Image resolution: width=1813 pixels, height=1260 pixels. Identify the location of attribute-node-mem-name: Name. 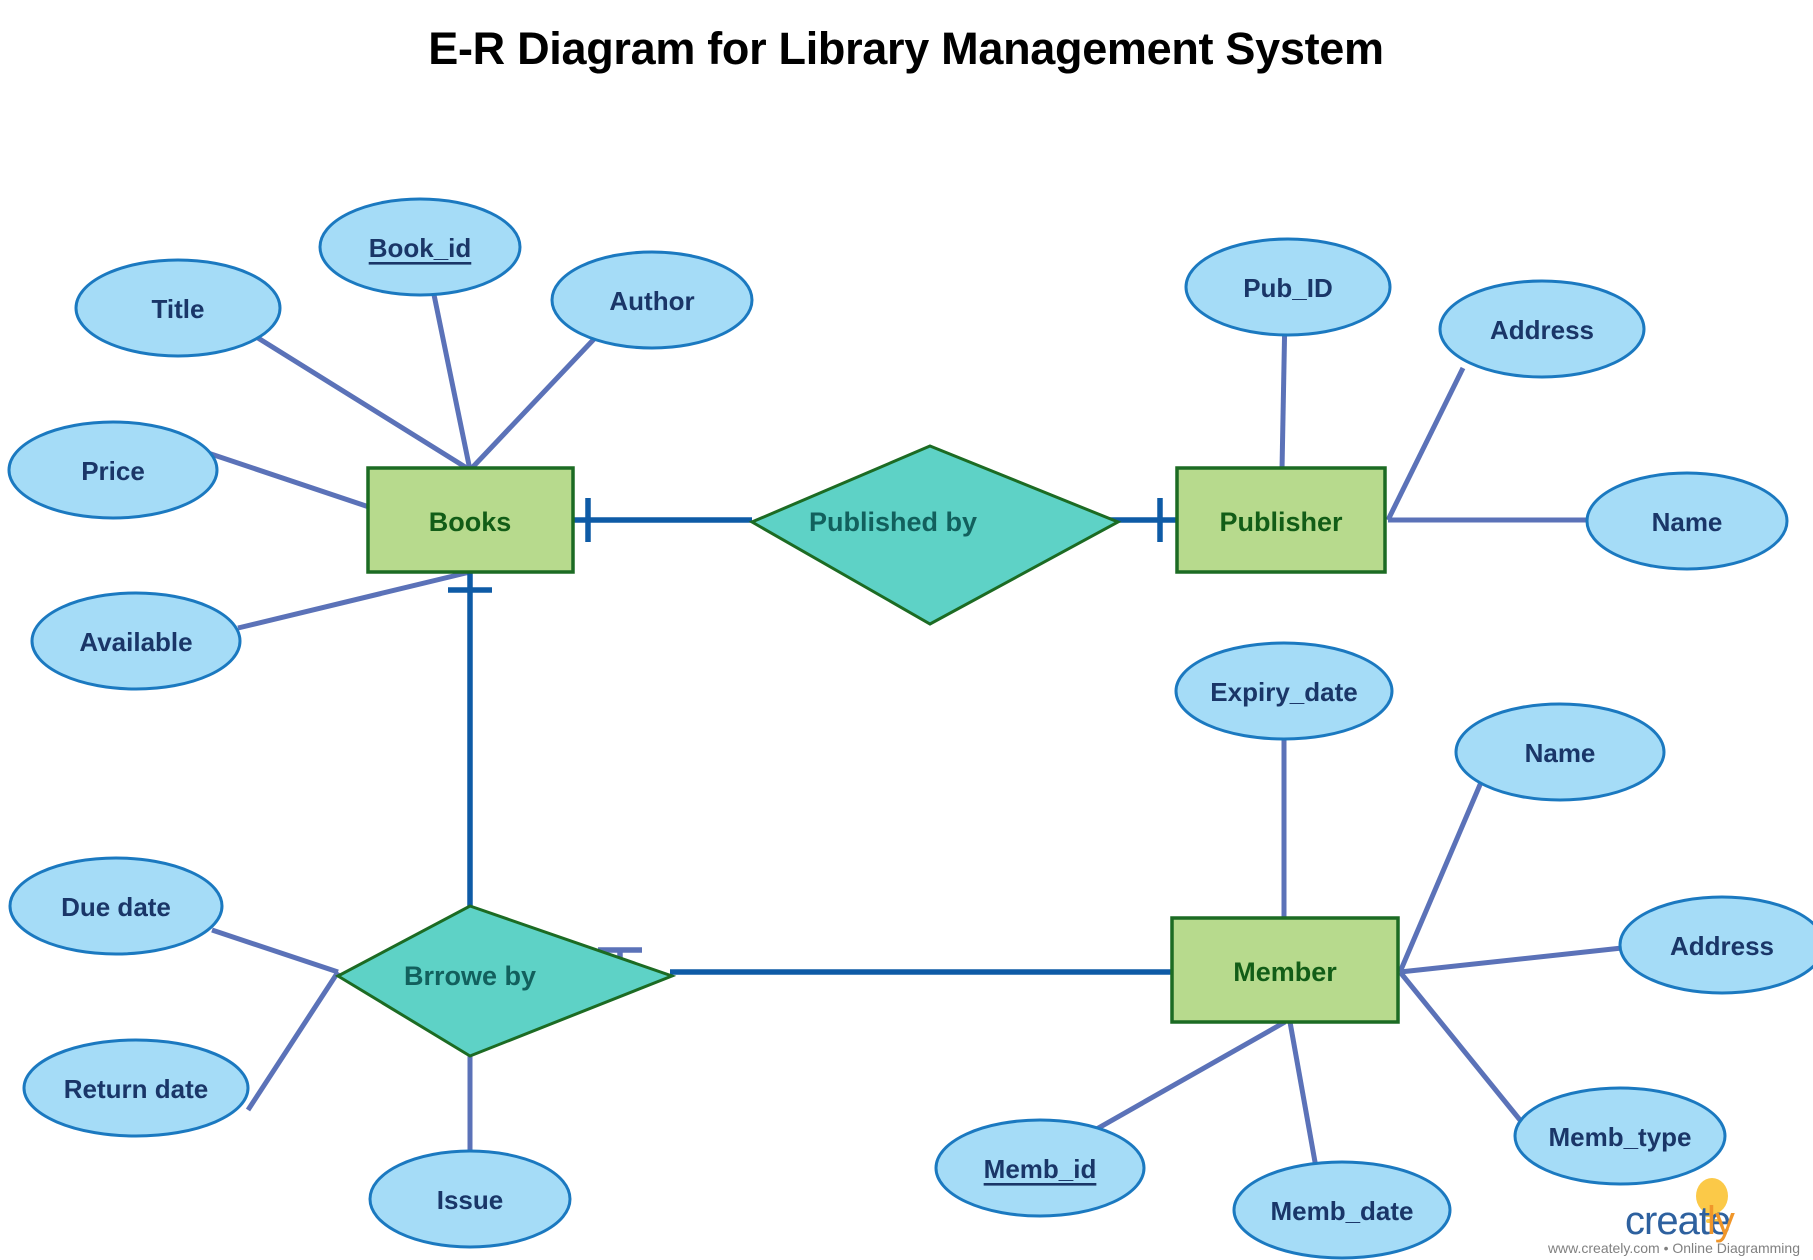
(1560, 752).